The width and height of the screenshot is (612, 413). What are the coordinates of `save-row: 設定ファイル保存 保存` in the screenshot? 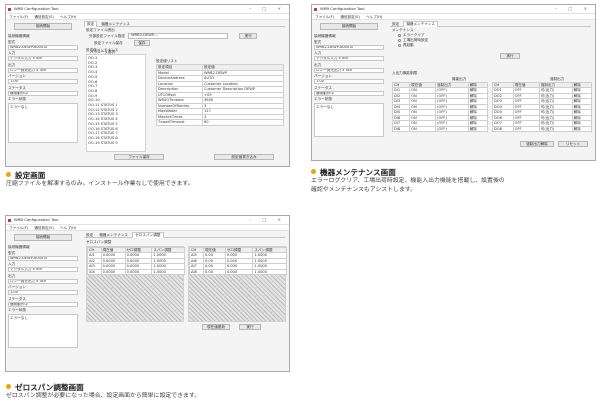 It's located at (188, 43).